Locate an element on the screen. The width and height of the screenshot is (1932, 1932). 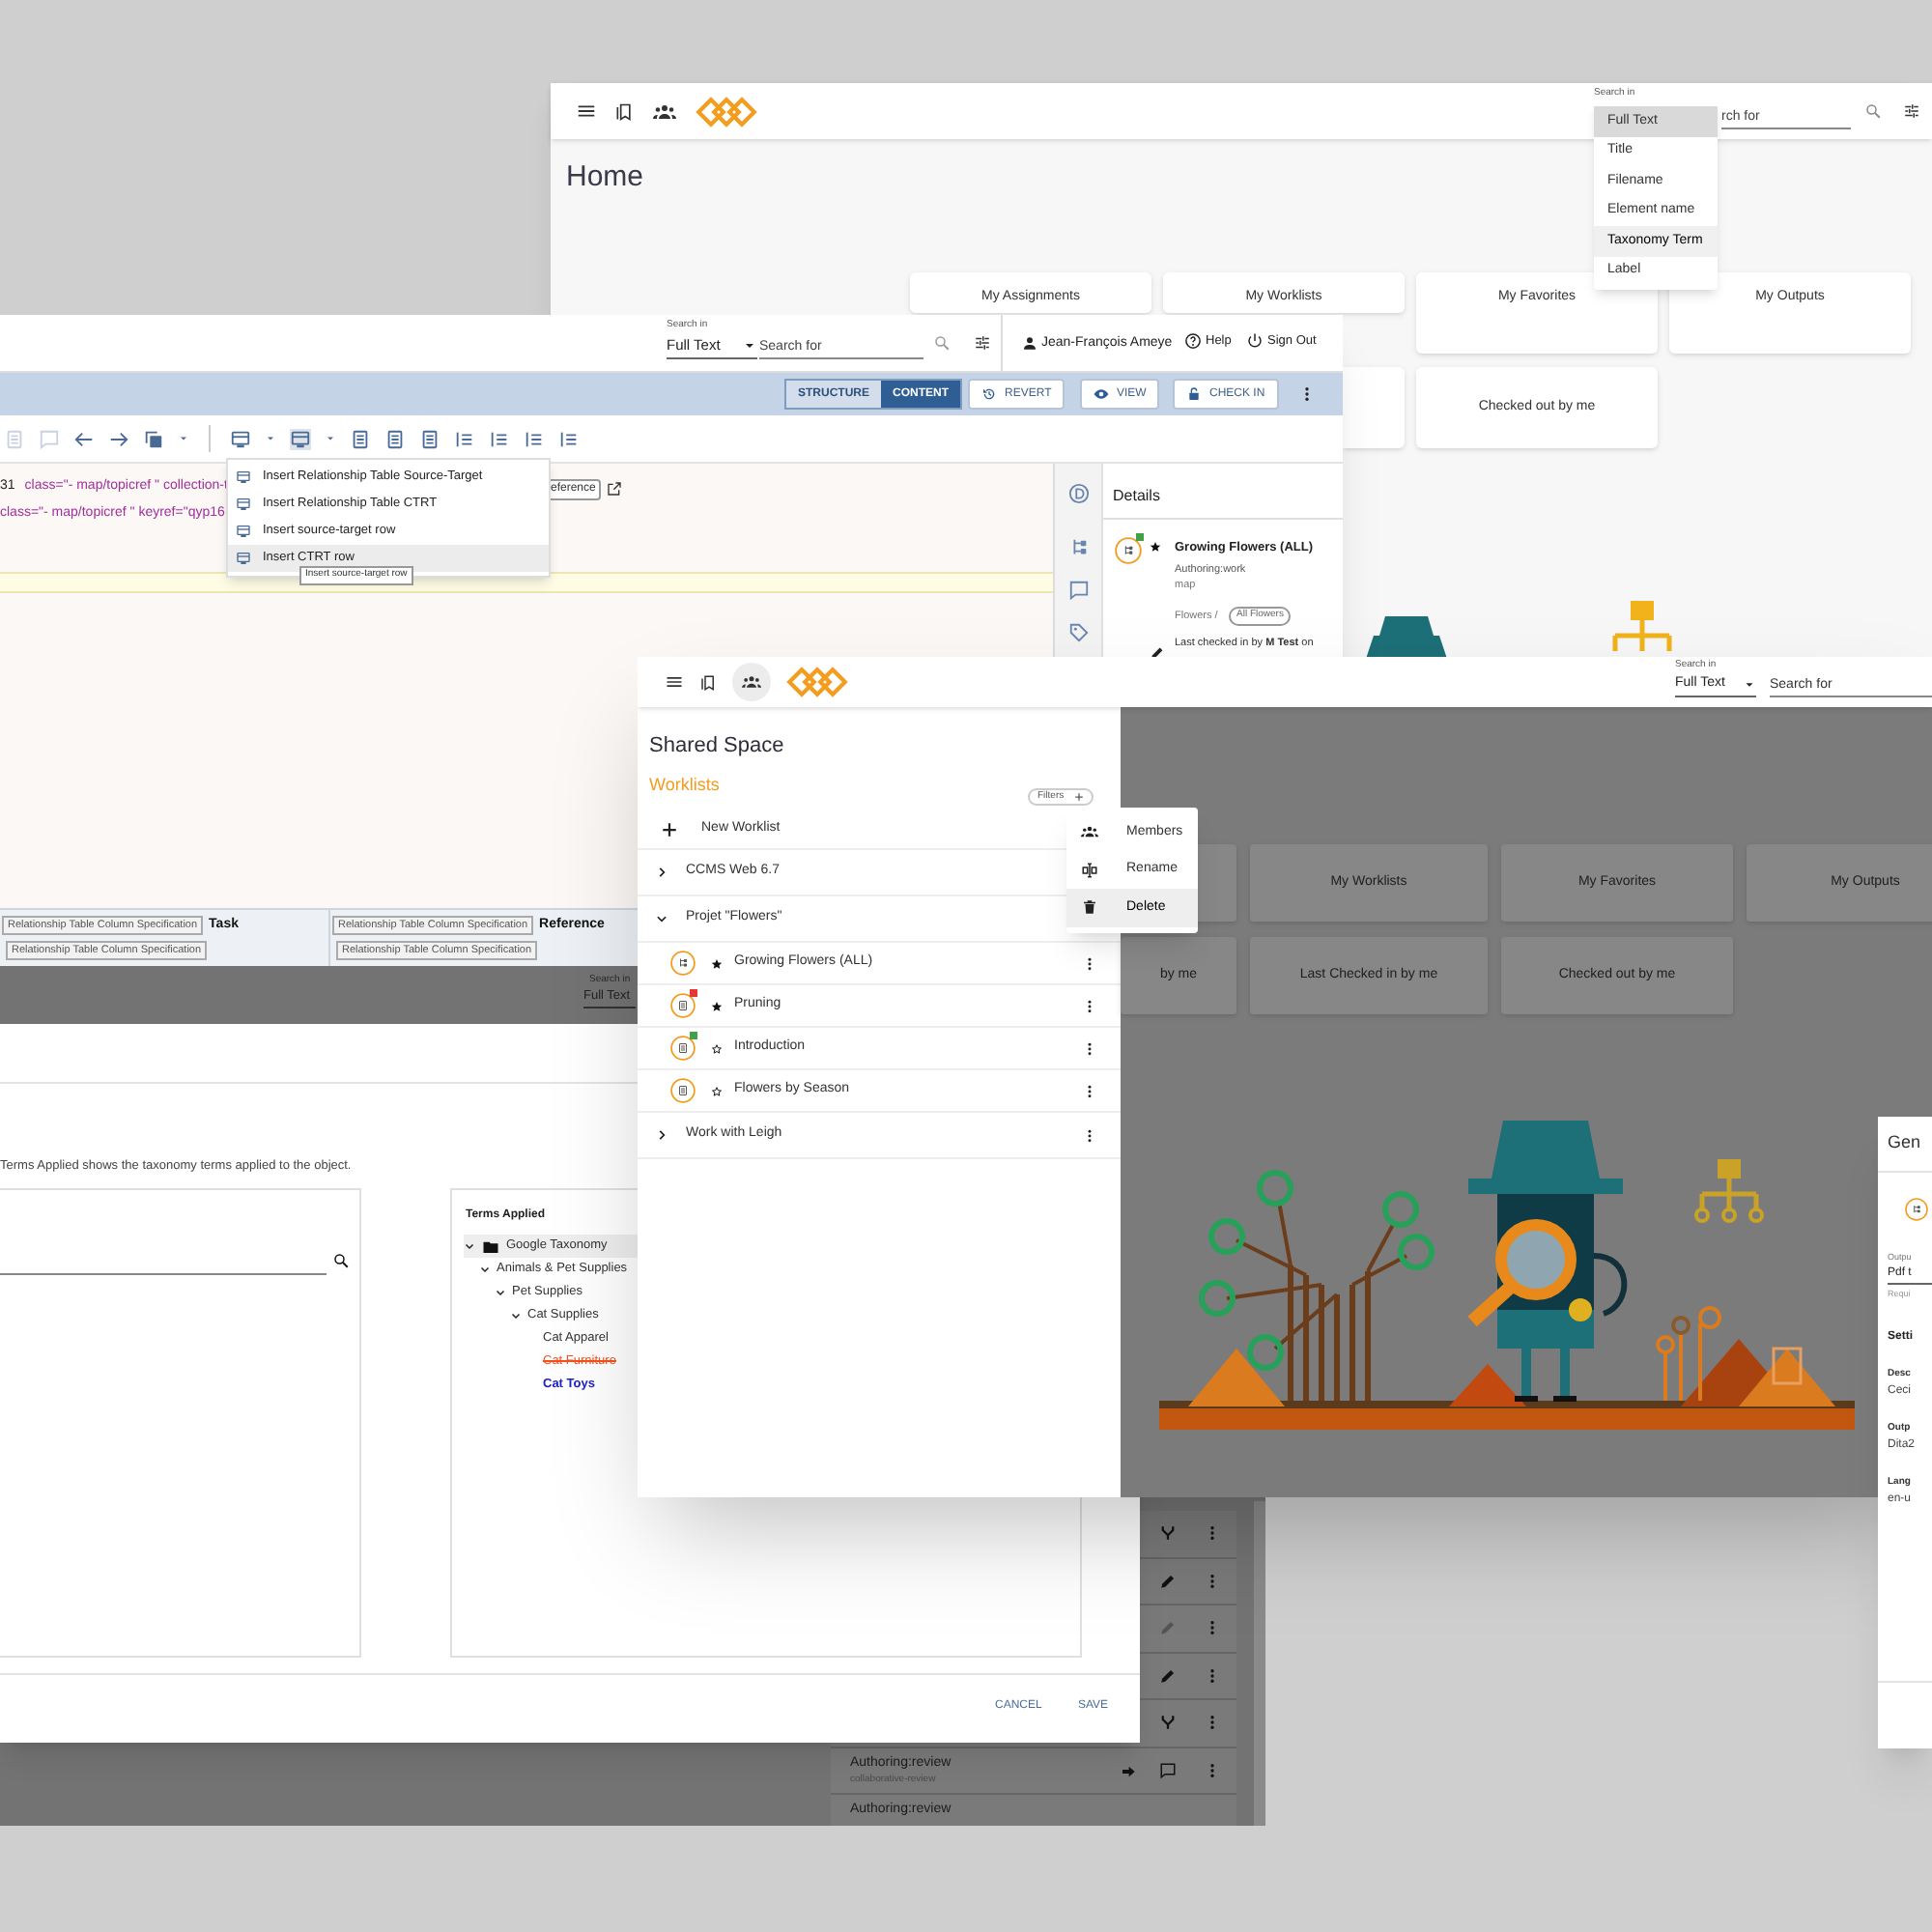
details-icon is located at coordinates (1079, 493).